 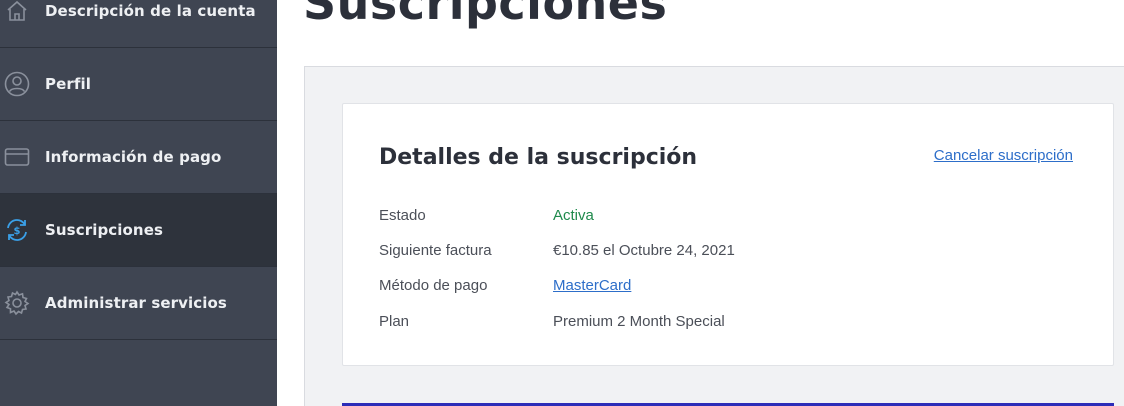 What do you see at coordinates (573, 215) in the screenshot?
I see `status-value: Activa` at bounding box center [573, 215].